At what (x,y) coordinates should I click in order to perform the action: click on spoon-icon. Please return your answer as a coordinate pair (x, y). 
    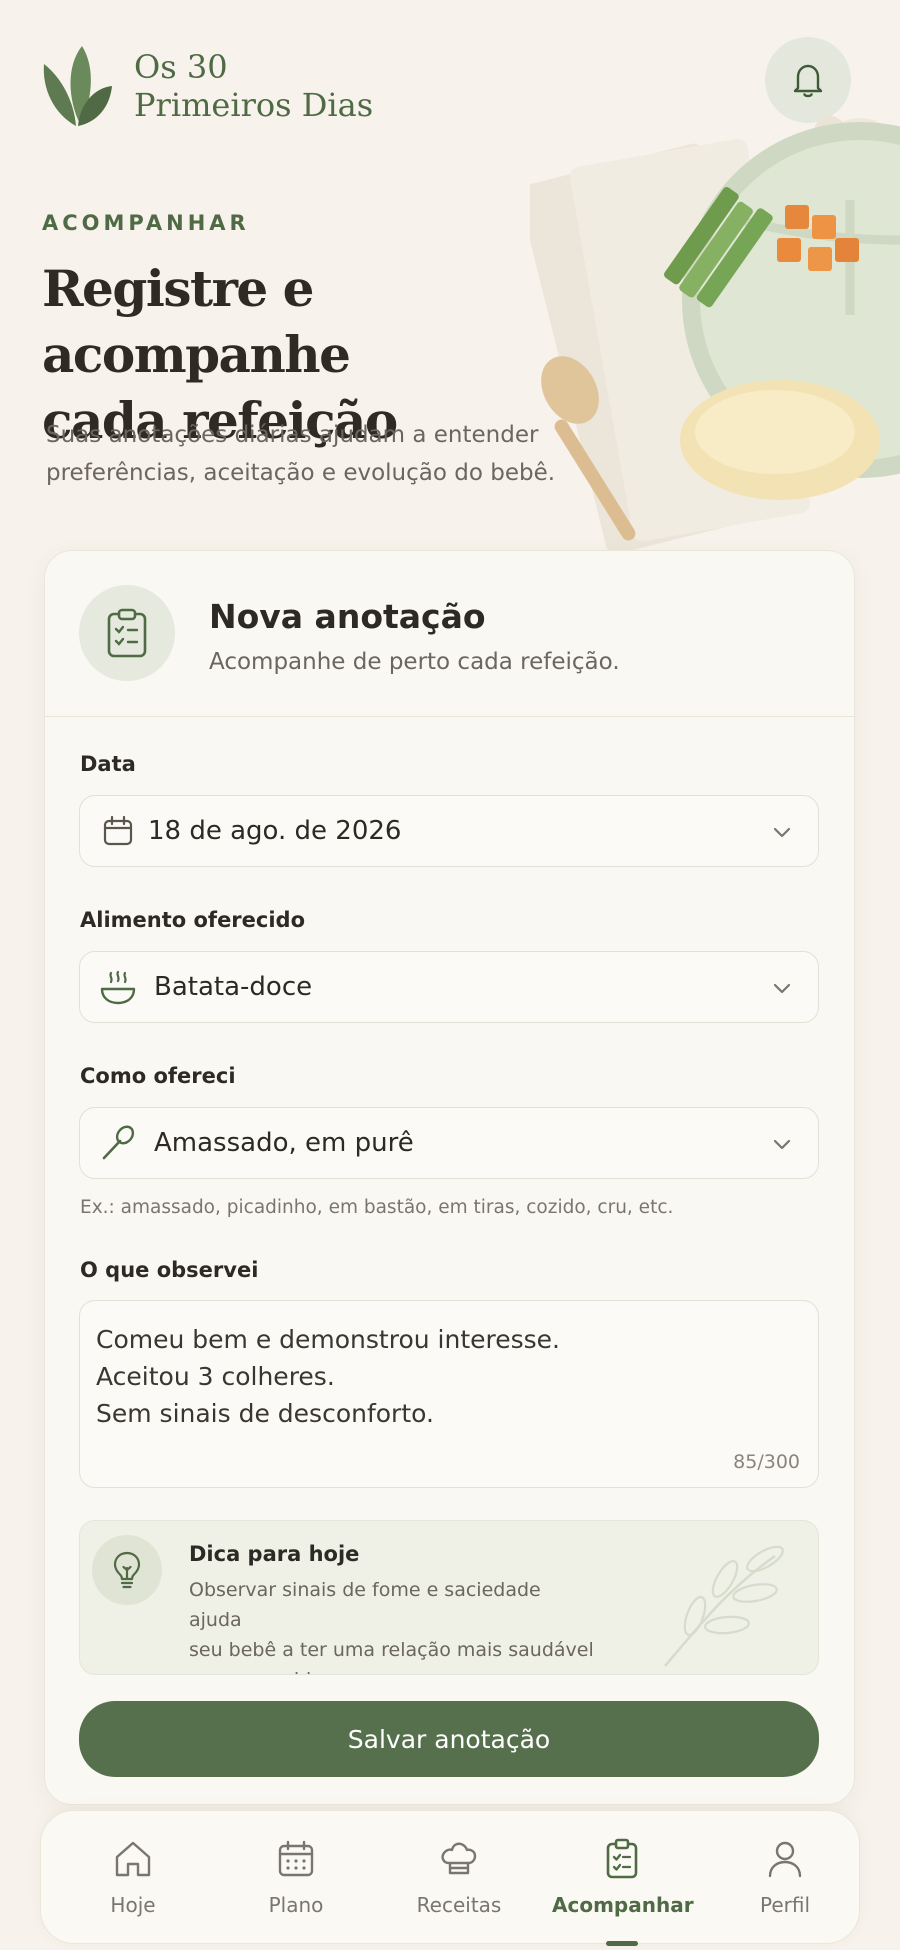
    Looking at the image, I should click on (118, 1143).